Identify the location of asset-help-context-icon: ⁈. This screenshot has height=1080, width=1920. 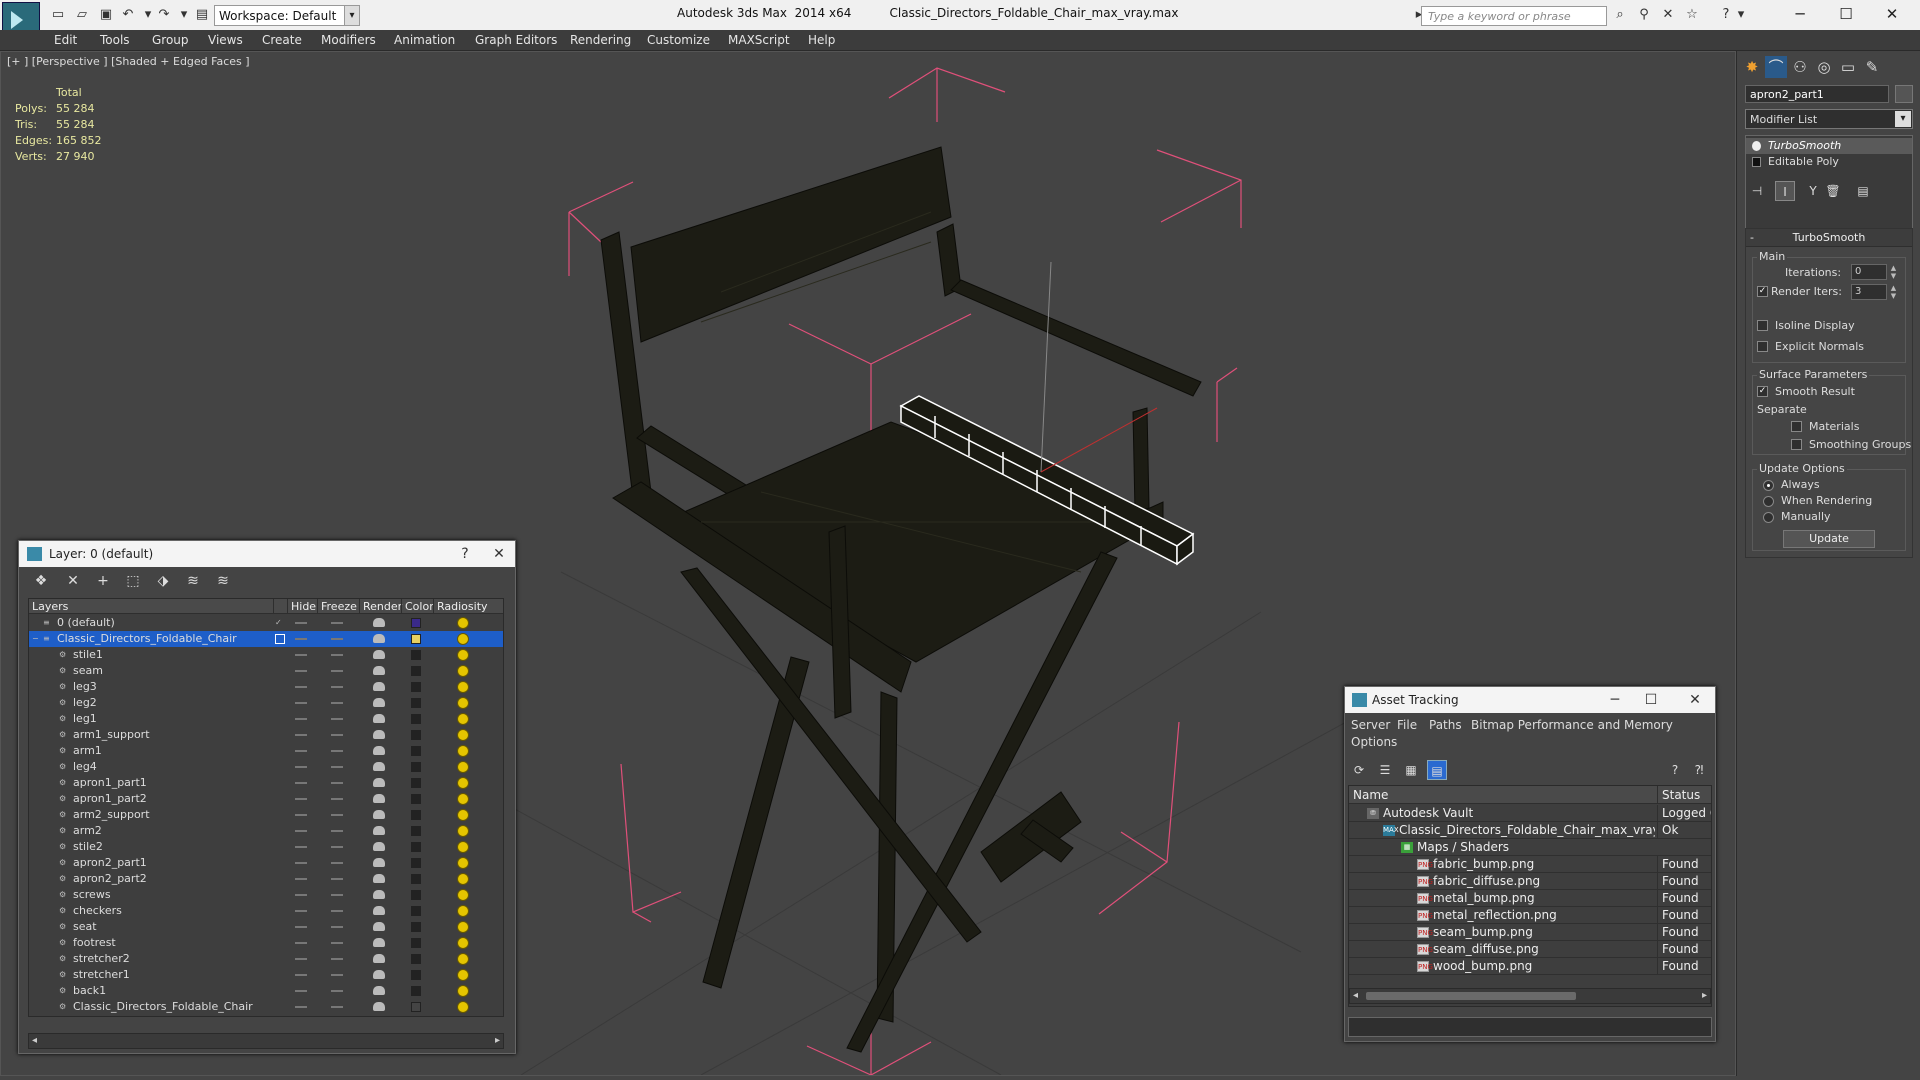
(1699, 770).